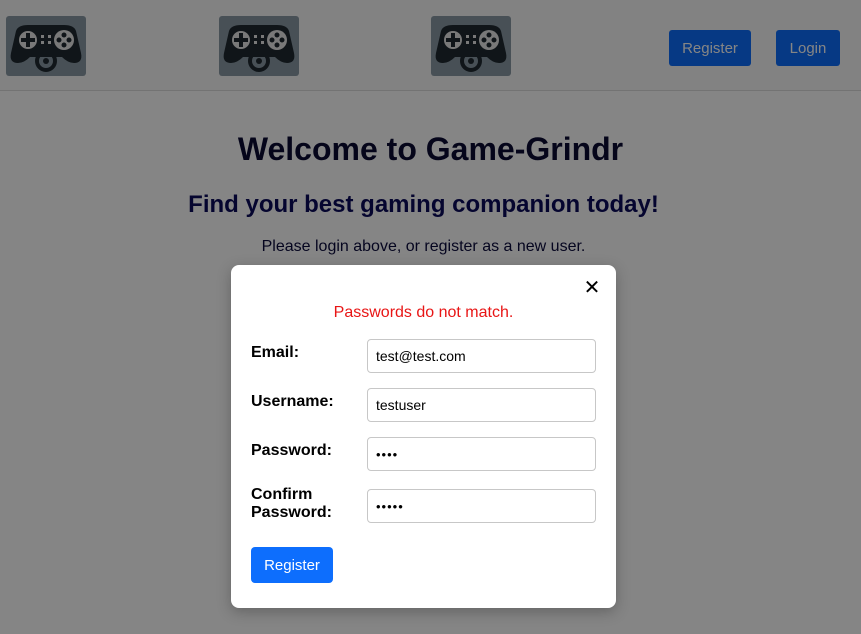  What do you see at coordinates (292, 401) in the screenshot?
I see `username-label: Username:` at bounding box center [292, 401].